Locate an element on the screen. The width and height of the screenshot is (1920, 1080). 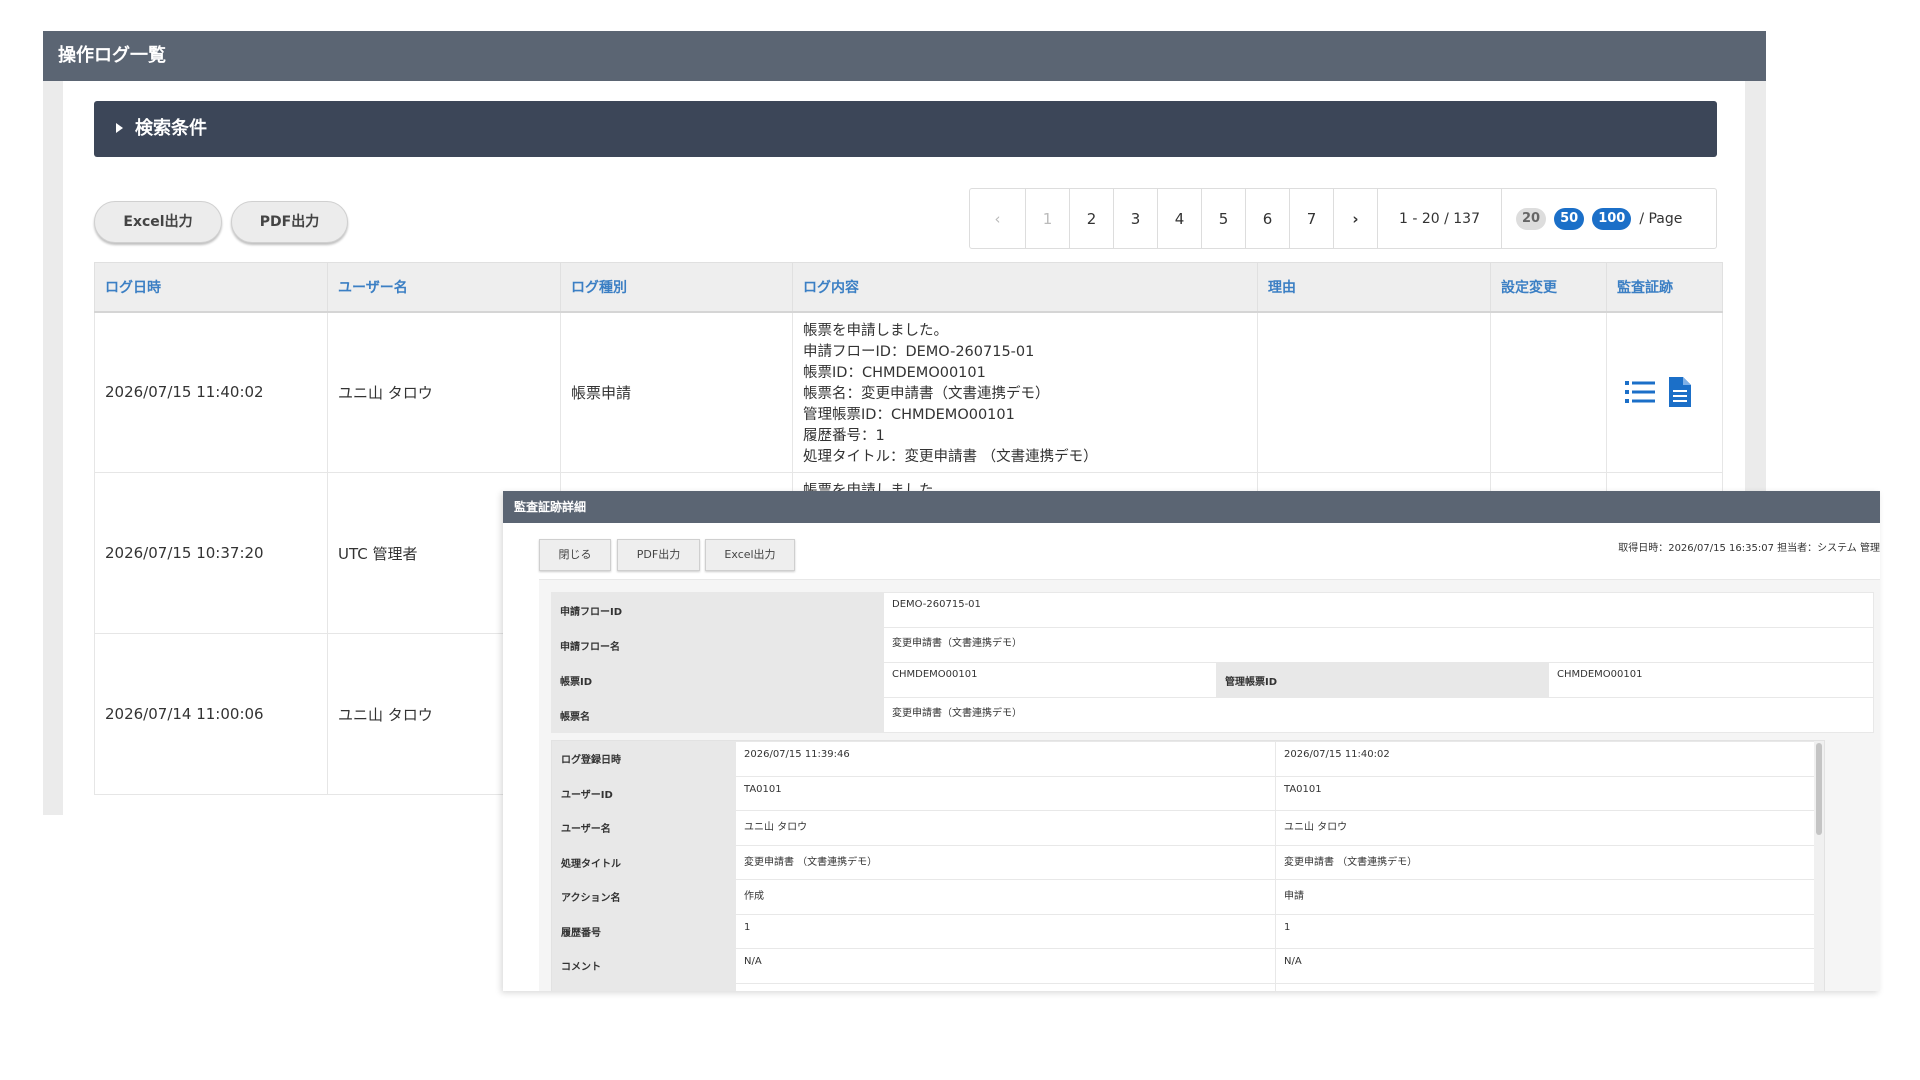
form-name-label: 帳票名 is located at coordinates (717, 715).